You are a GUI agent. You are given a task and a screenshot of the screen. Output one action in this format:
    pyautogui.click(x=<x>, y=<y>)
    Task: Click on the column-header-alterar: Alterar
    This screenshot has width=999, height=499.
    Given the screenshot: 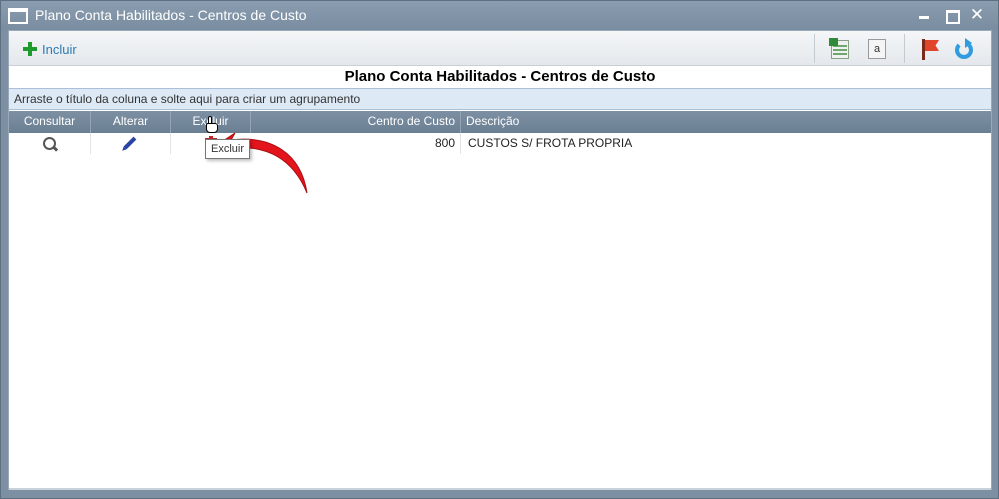 What is the action you would take?
    pyautogui.click(x=131, y=122)
    